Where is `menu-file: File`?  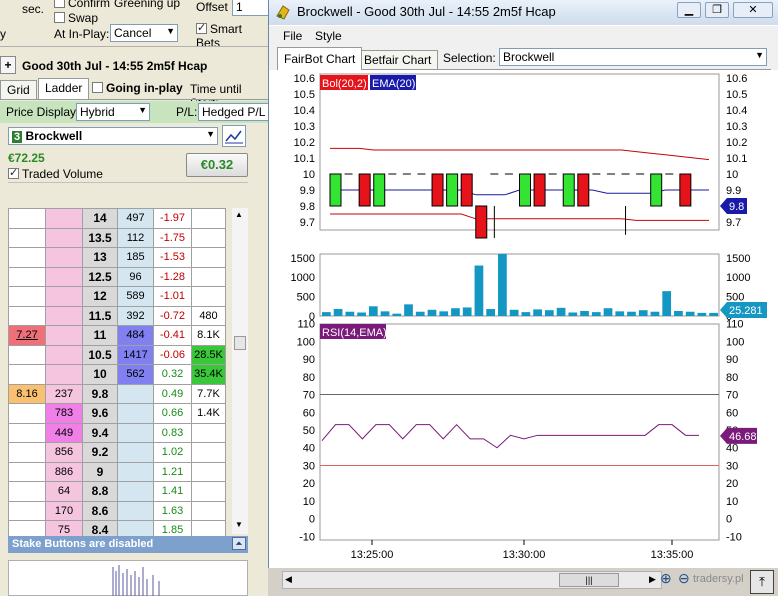 menu-file: File is located at coordinates (292, 36).